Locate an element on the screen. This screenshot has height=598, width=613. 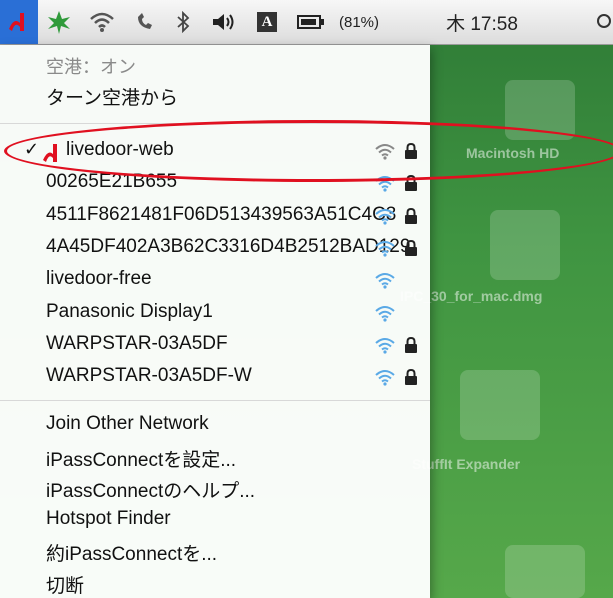
folder-icon is located at coordinates (545, 571).